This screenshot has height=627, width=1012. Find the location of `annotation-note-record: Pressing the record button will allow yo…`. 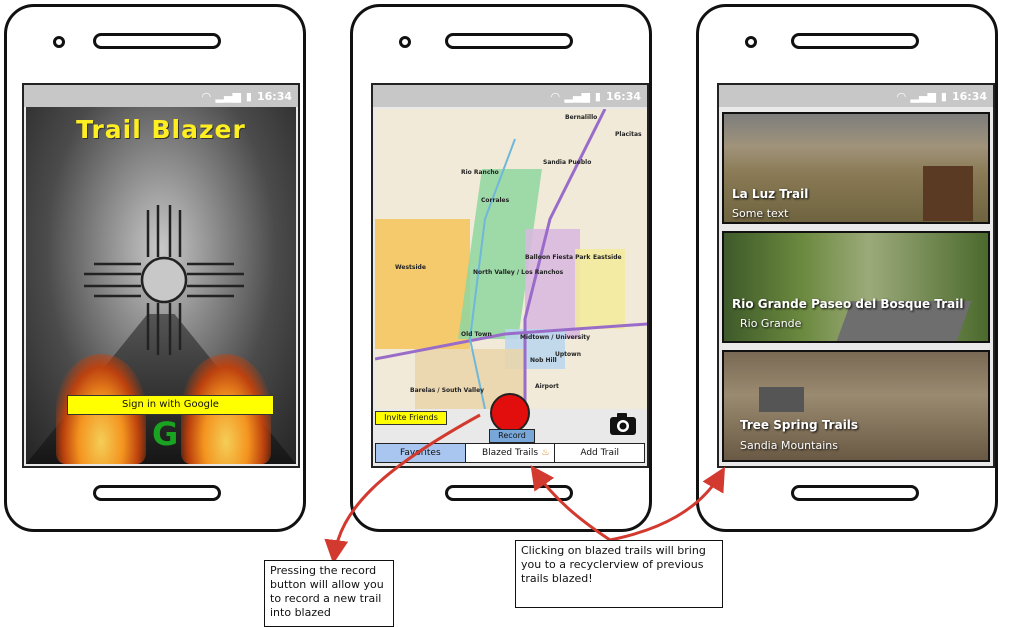

annotation-note-record: Pressing the record button will allow yo… is located at coordinates (329, 593).